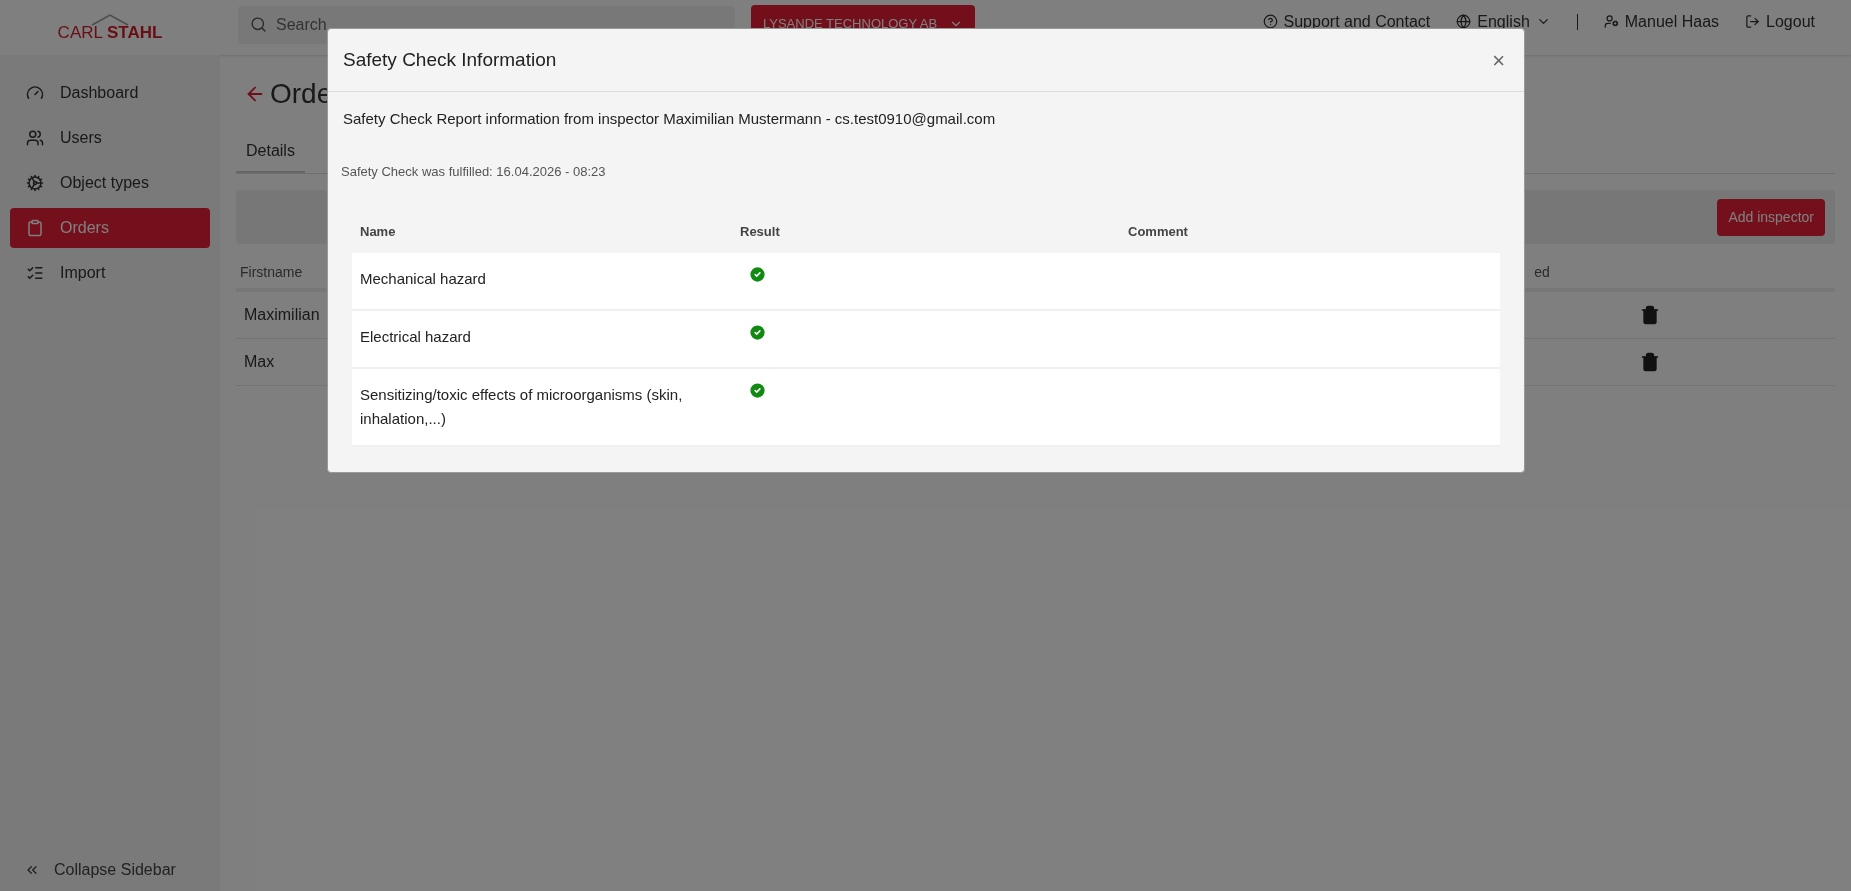  Describe the element at coordinates (1771, 217) in the screenshot. I see `add-inspector-button: Add inspector` at that location.